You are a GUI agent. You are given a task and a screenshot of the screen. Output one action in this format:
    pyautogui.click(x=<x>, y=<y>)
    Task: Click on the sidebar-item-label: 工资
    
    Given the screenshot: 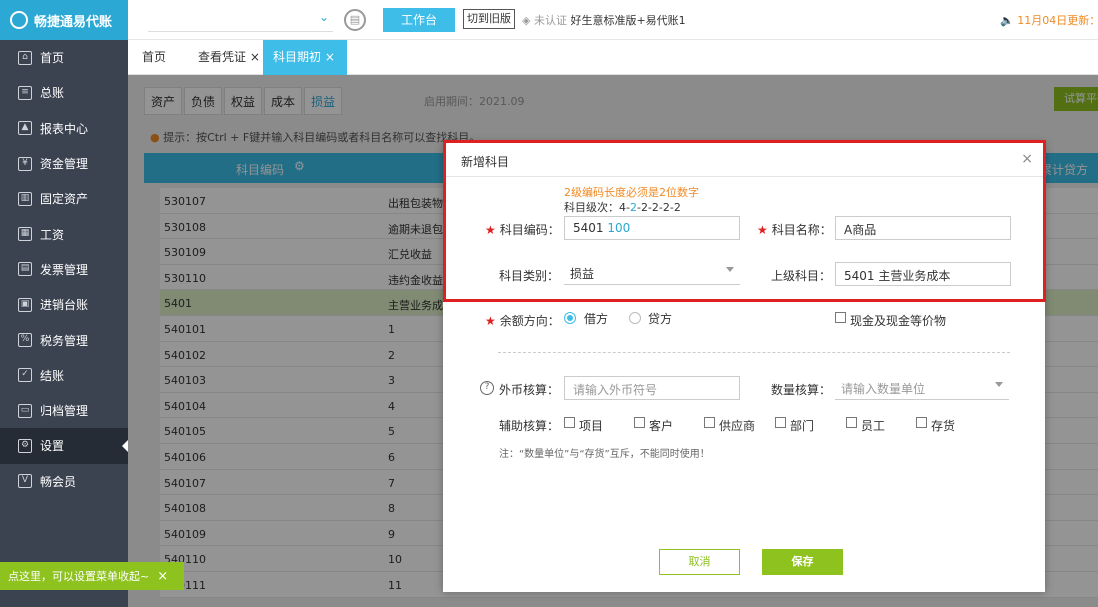 What is the action you would take?
    pyautogui.click(x=52, y=234)
    